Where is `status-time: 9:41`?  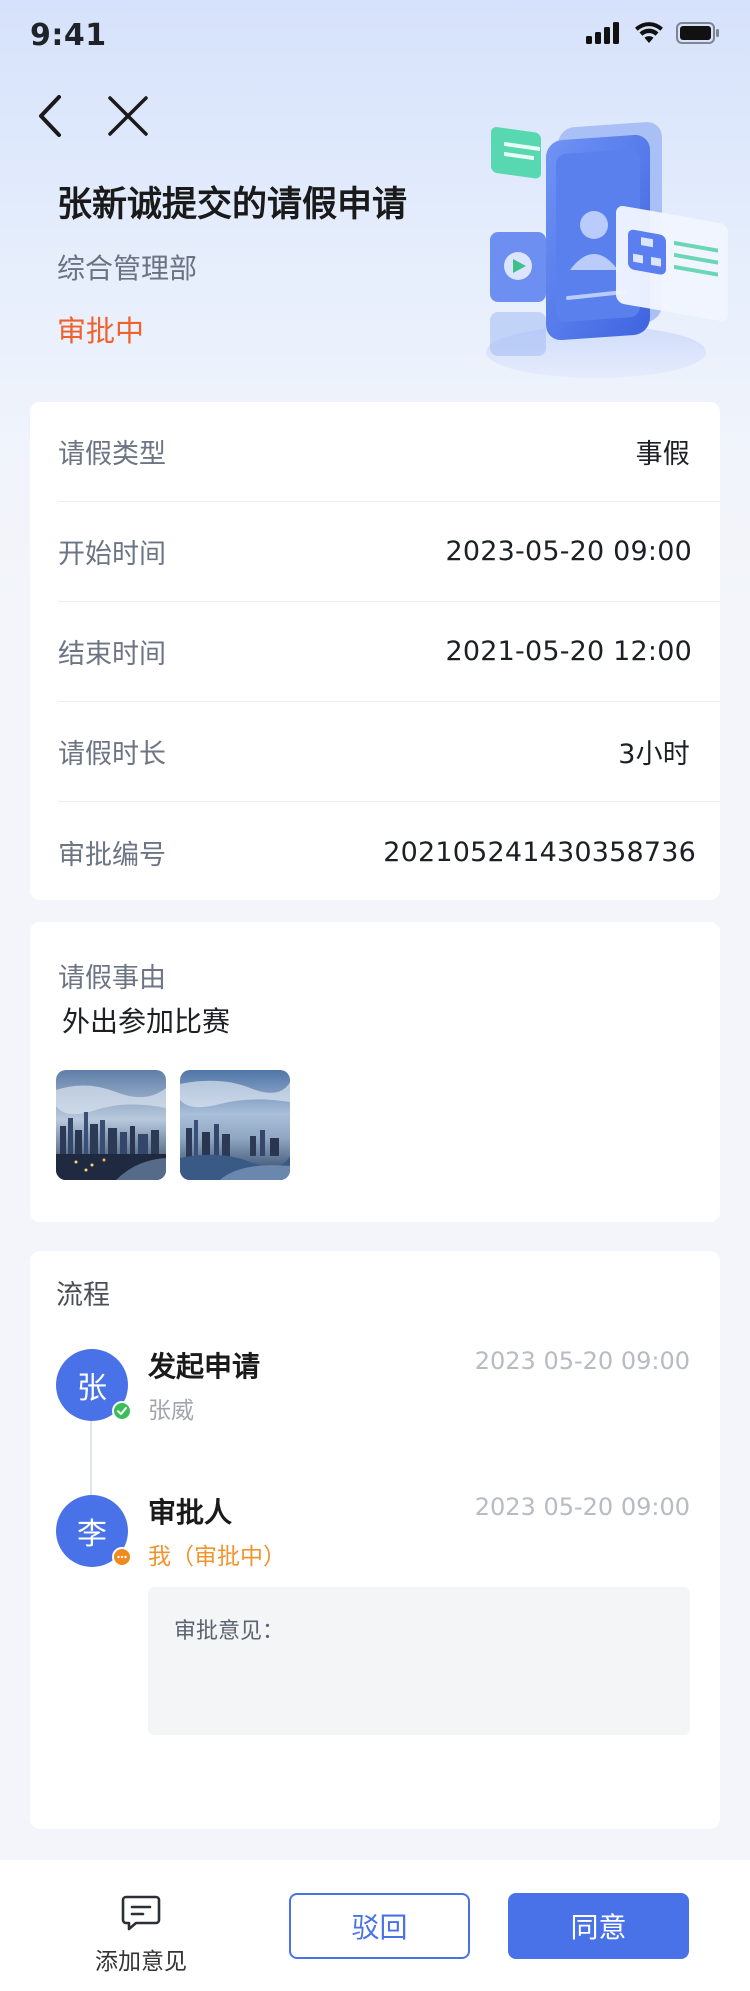 status-time: 9:41 is located at coordinates (68, 35).